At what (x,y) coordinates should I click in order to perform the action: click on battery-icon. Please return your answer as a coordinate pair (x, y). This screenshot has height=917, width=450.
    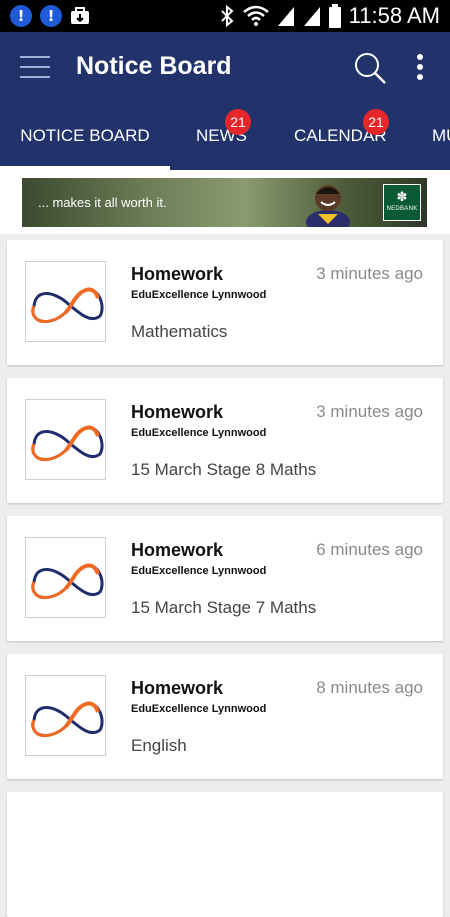
    Looking at the image, I should click on (334, 16).